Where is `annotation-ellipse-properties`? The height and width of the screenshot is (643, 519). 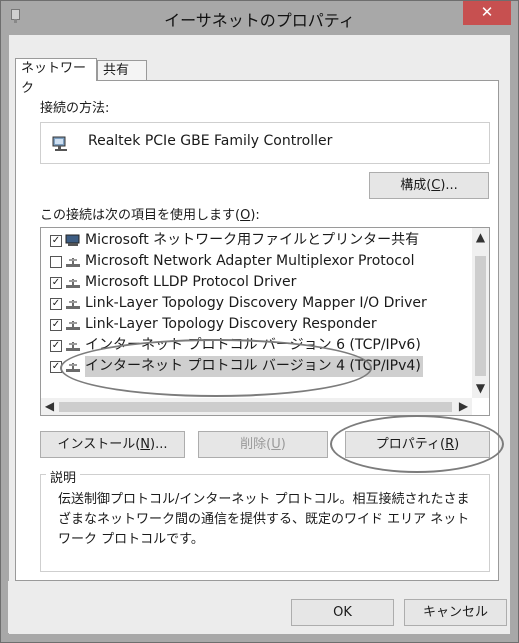 annotation-ellipse-properties is located at coordinates (417, 444).